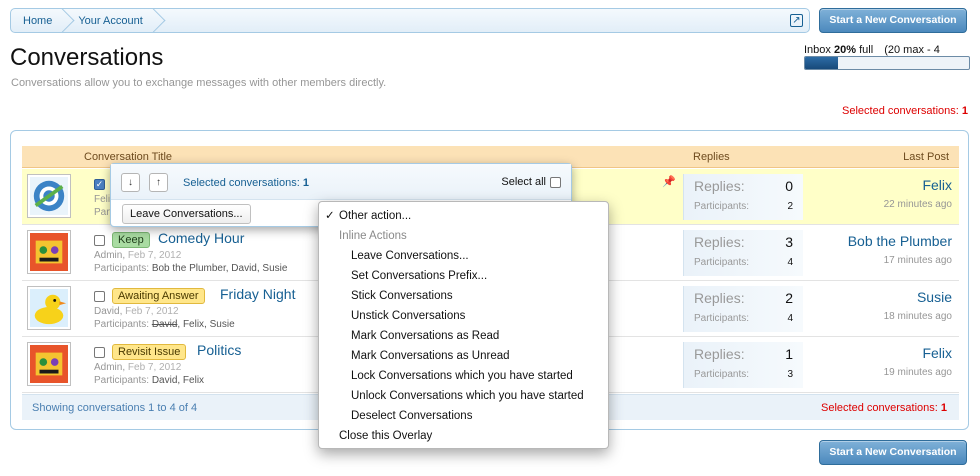 The width and height of the screenshot is (980, 476). I want to click on row-author: David,, so click(108, 311).